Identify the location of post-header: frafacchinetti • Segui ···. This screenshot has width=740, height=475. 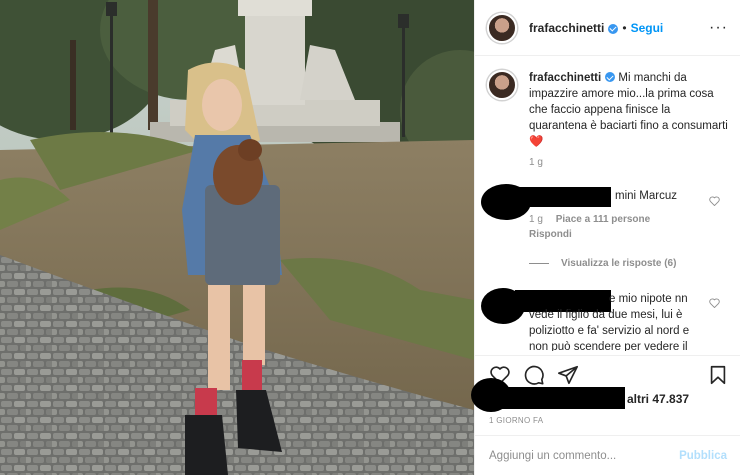
(607, 28).